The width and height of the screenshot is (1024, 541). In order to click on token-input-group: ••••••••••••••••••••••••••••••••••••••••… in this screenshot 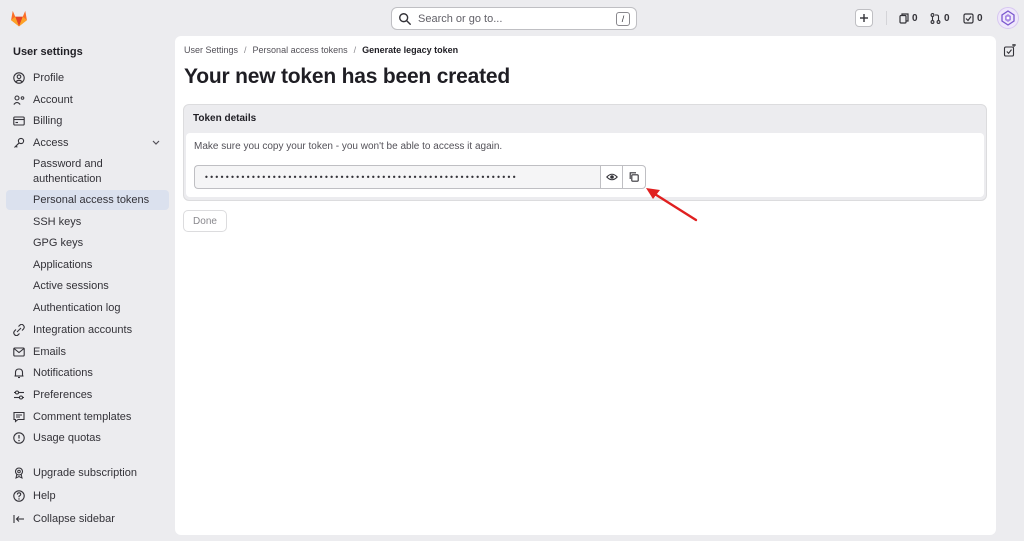, I will do `click(420, 177)`.